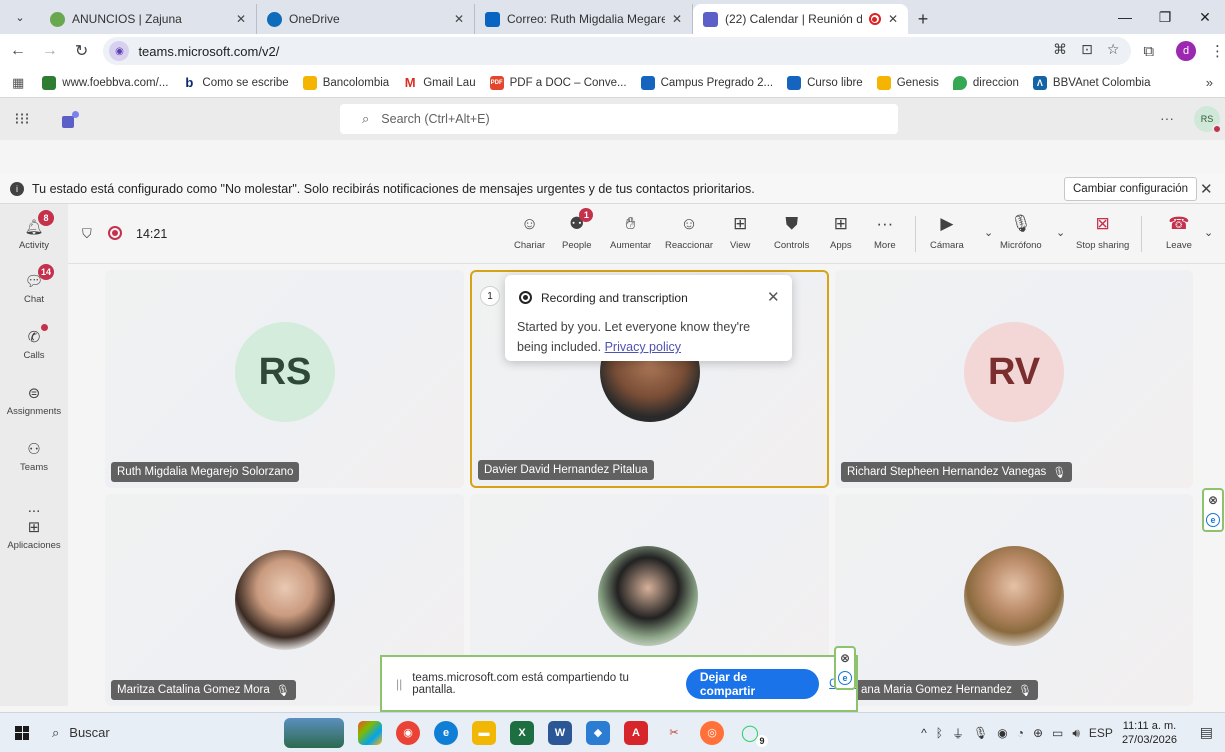  What do you see at coordinates (712, 732) in the screenshot?
I see `firefox-icon: ◎` at bounding box center [712, 732].